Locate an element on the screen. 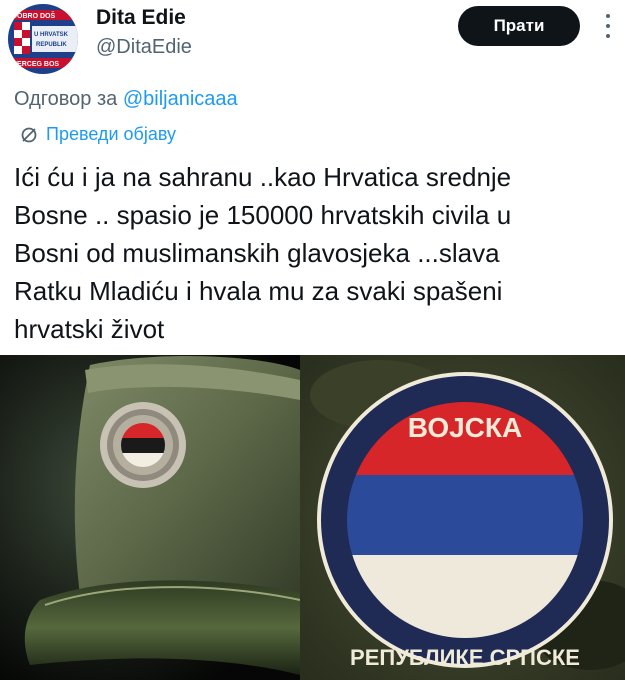  avatar-text-2: U HRVATSK is located at coordinates (51, 35).